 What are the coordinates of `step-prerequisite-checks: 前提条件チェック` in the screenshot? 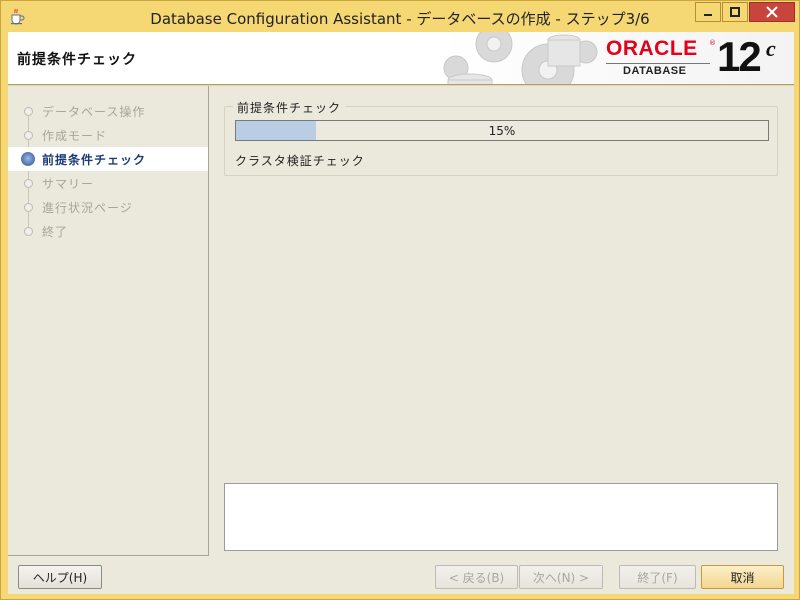 It's located at (108, 159).